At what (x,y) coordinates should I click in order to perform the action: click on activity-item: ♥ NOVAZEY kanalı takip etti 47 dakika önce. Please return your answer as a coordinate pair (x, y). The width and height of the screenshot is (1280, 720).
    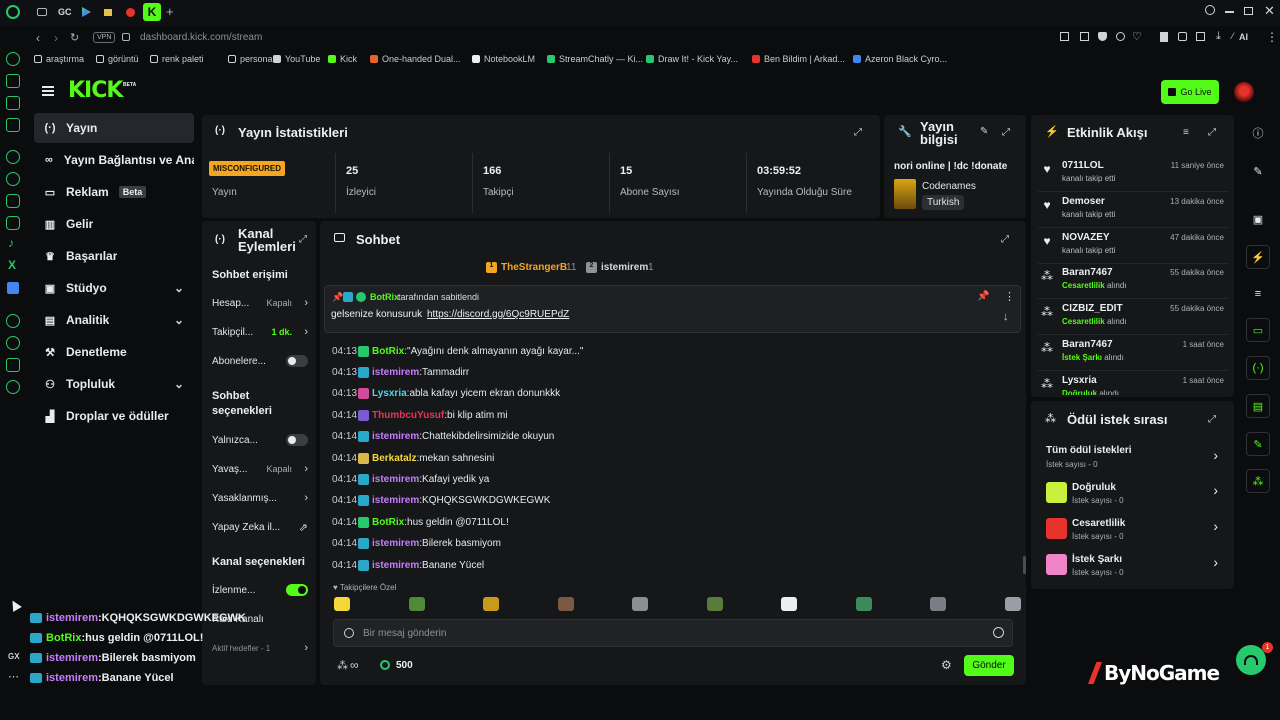
    Looking at the image, I should click on (1133, 247).